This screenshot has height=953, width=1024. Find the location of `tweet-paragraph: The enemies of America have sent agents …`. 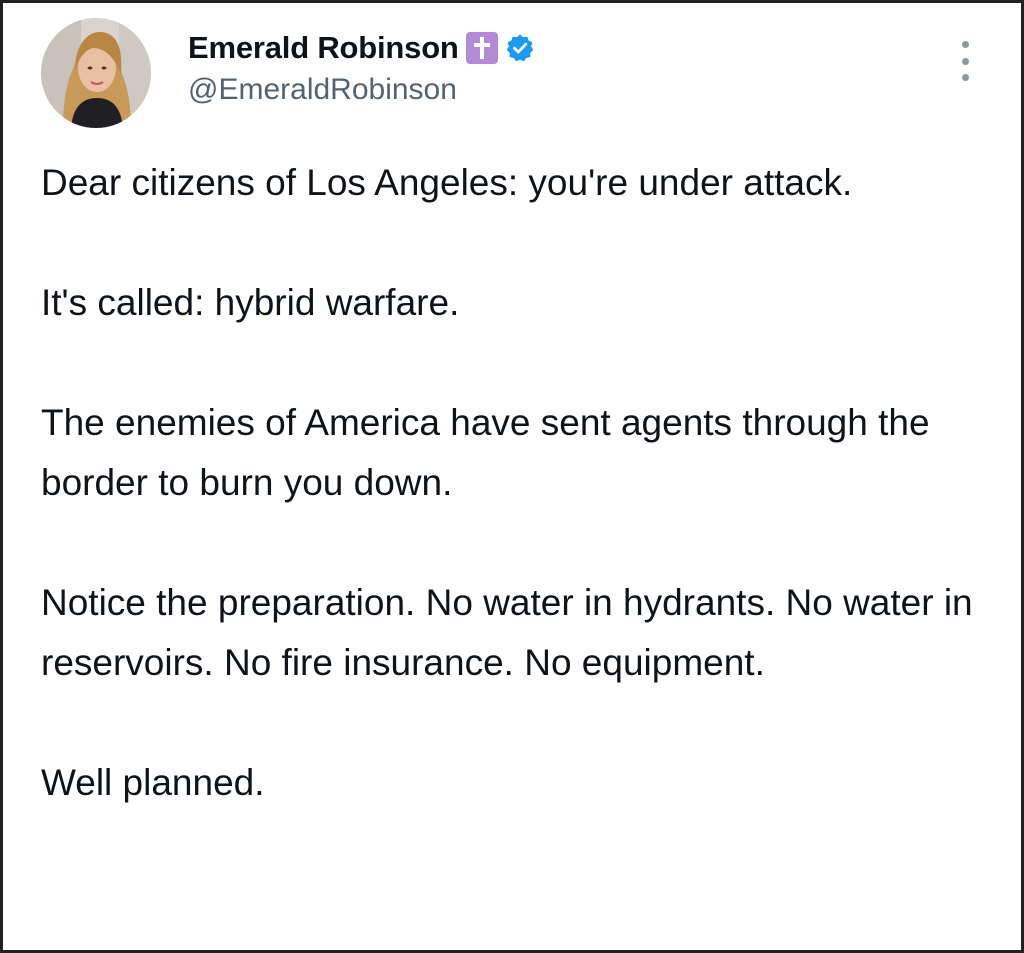

tweet-paragraph: The enemies of America have sent agents … is located at coordinates (485, 452).